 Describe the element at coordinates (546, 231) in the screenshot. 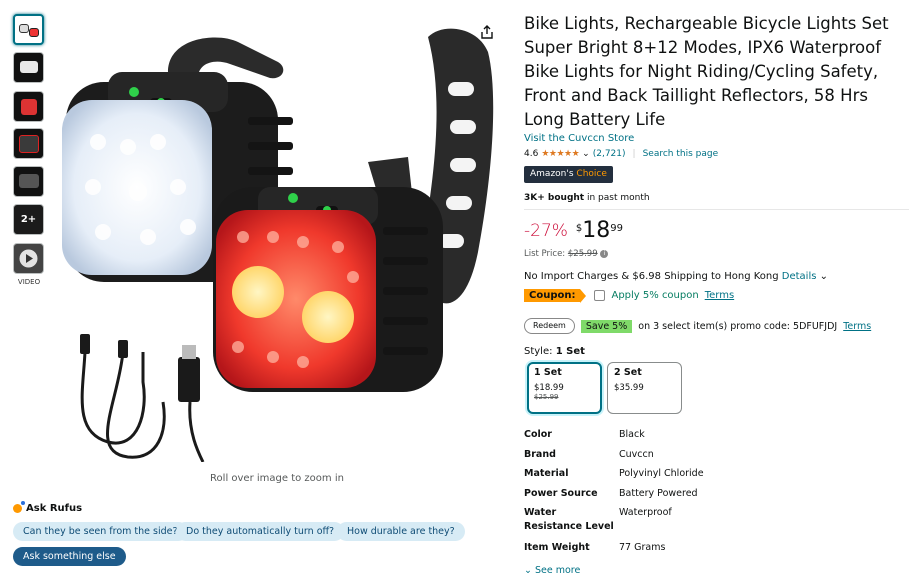

I see `discount-percent: -27%` at that location.